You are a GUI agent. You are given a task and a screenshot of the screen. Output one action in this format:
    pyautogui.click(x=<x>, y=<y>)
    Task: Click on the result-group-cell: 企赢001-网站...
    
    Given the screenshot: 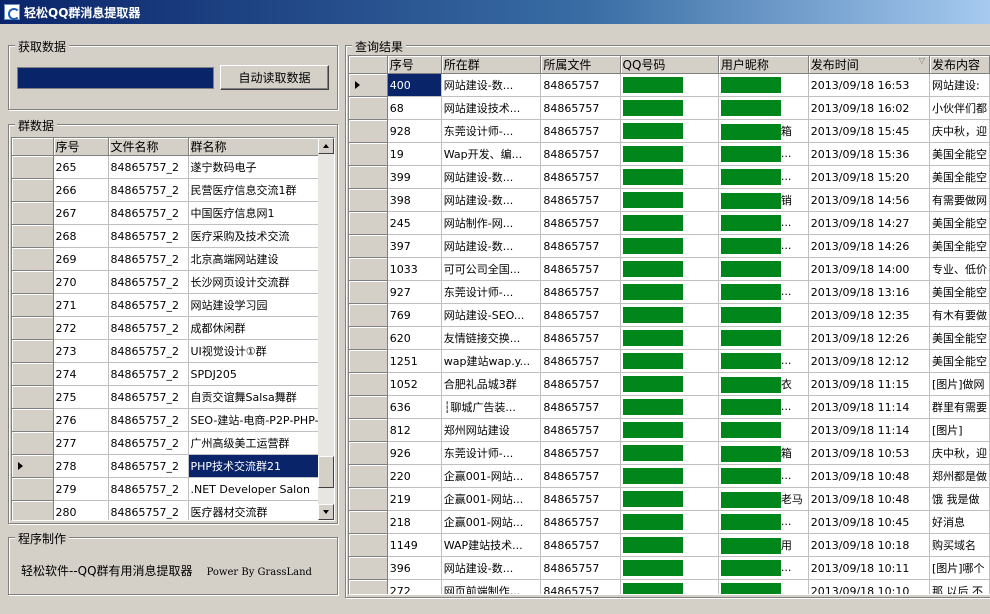 What is the action you would take?
    pyautogui.click(x=491, y=499)
    